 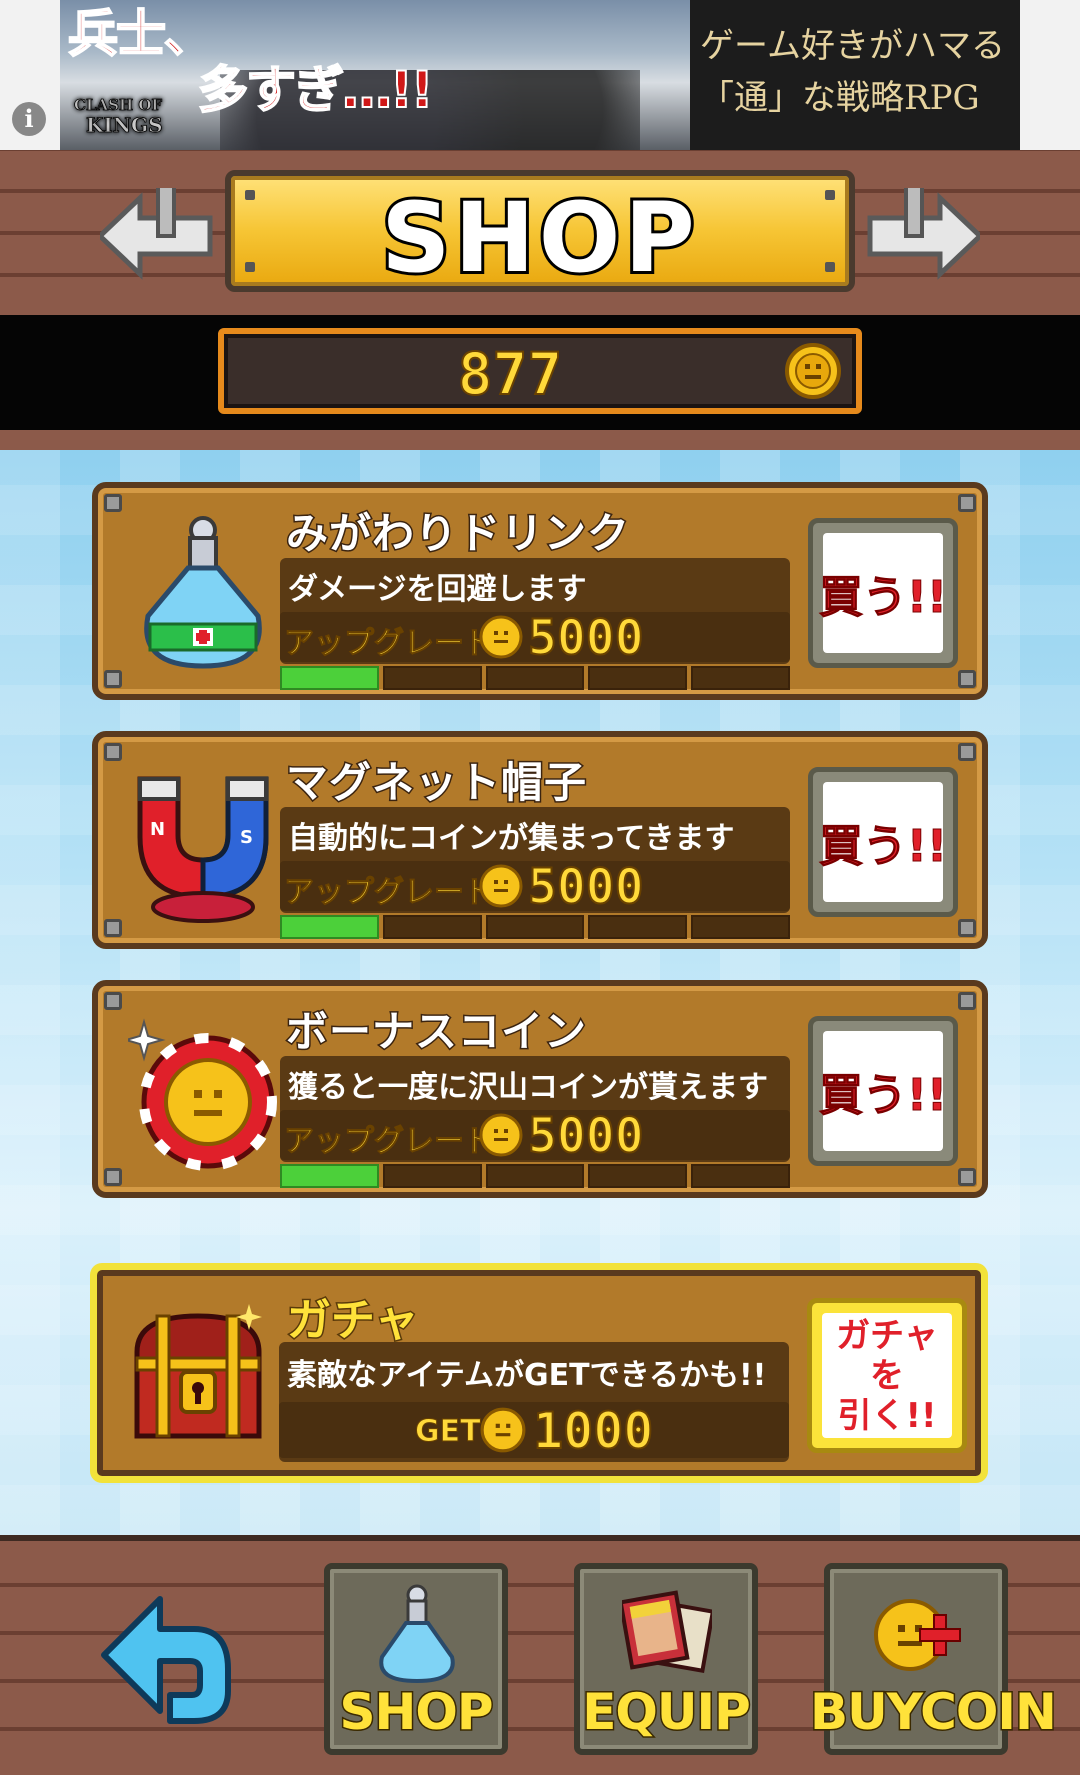 What do you see at coordinates (457, 534) in the screenshot?
I see `item-name: みがわりドリンク` at bounding box center [457, 534].